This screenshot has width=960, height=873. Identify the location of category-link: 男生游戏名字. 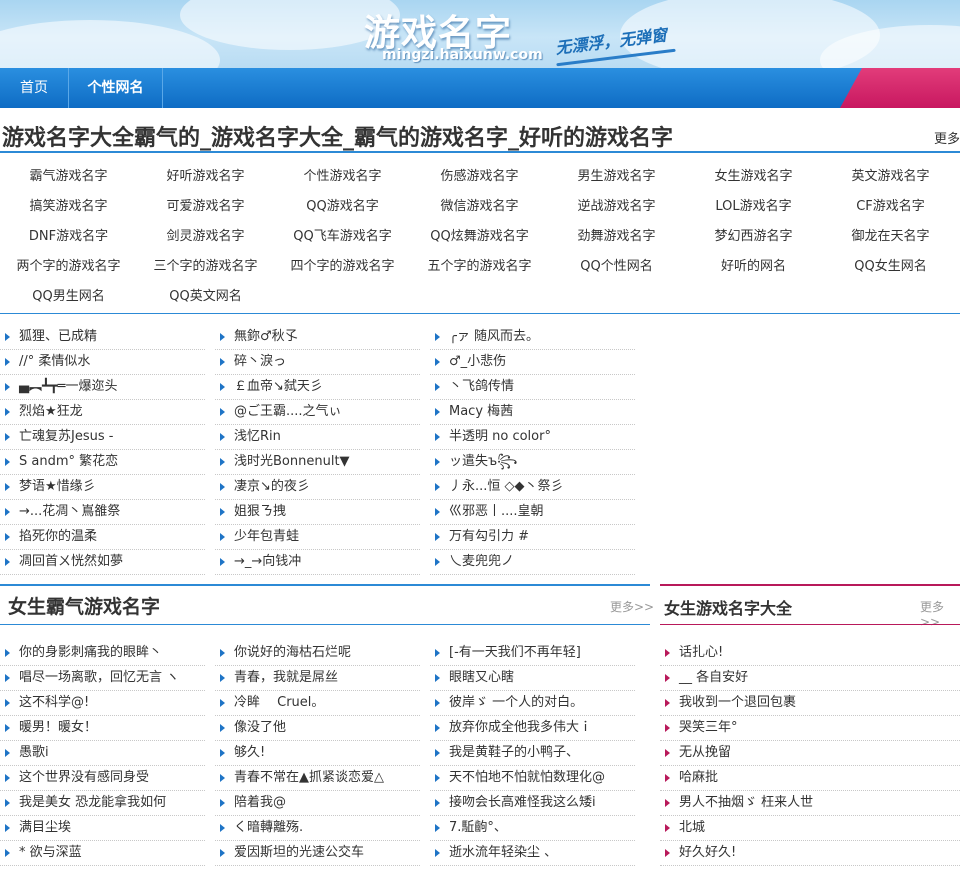
(616, 174).